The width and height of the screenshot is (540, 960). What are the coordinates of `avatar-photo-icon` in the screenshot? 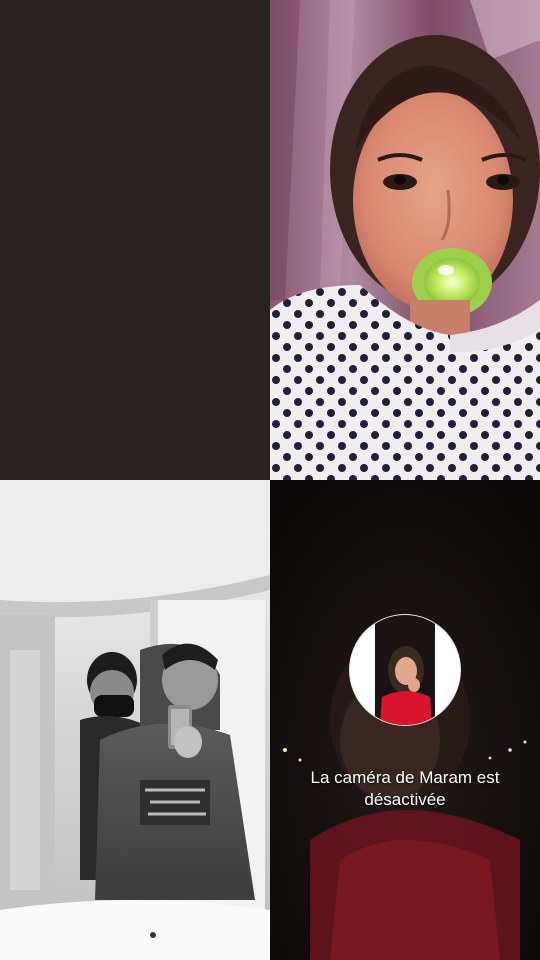 It's located at (405, 670).